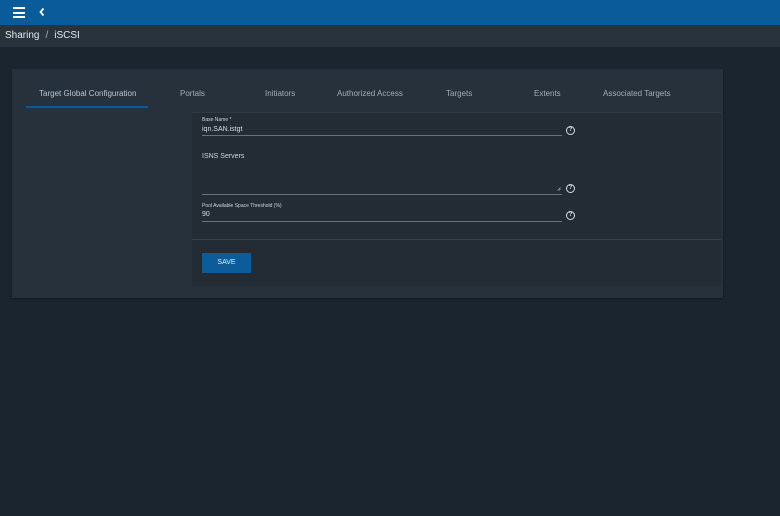 Image resolution: width=780 pixels, height=516 pixels. Describe the element at coordinates (382, 221) in the screenshot. I see `pool-threshold-underline` at that location.